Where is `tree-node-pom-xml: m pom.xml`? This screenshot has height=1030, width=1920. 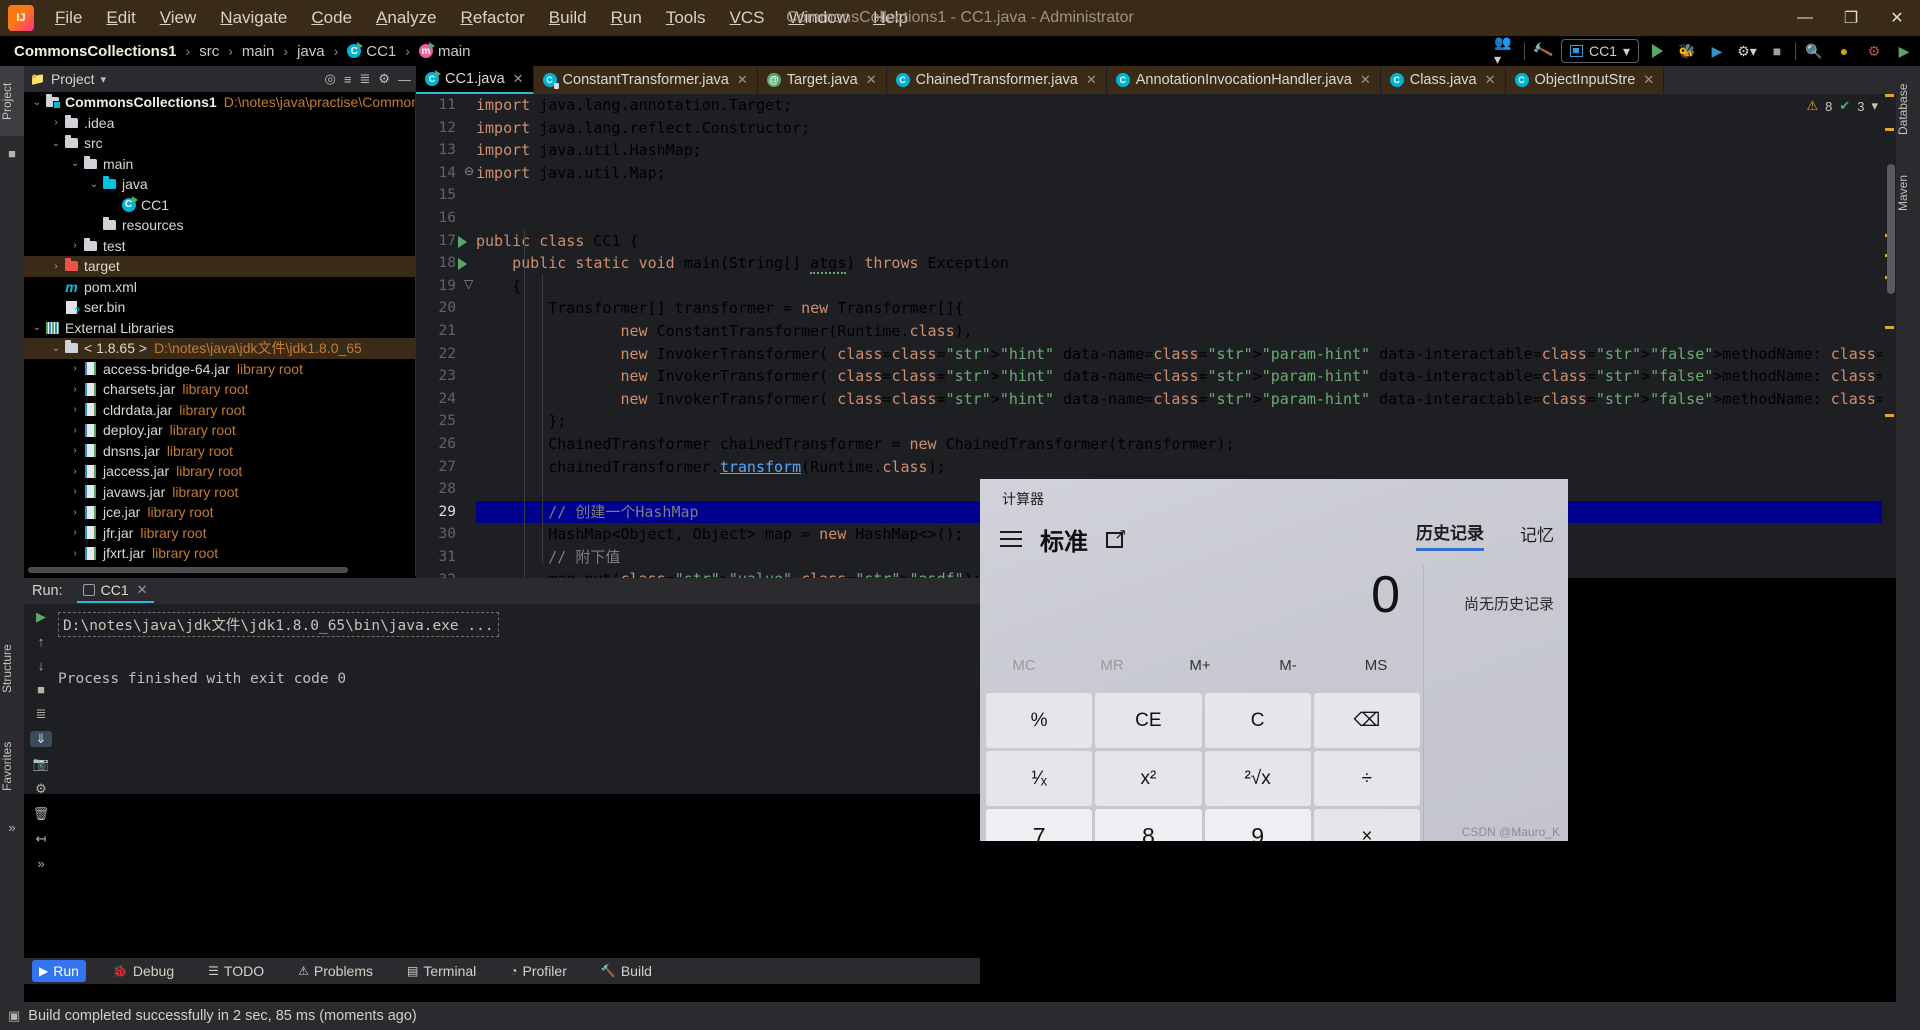 tree-node-pom-xml: m pom.xml is located at coordinates (219, 287).